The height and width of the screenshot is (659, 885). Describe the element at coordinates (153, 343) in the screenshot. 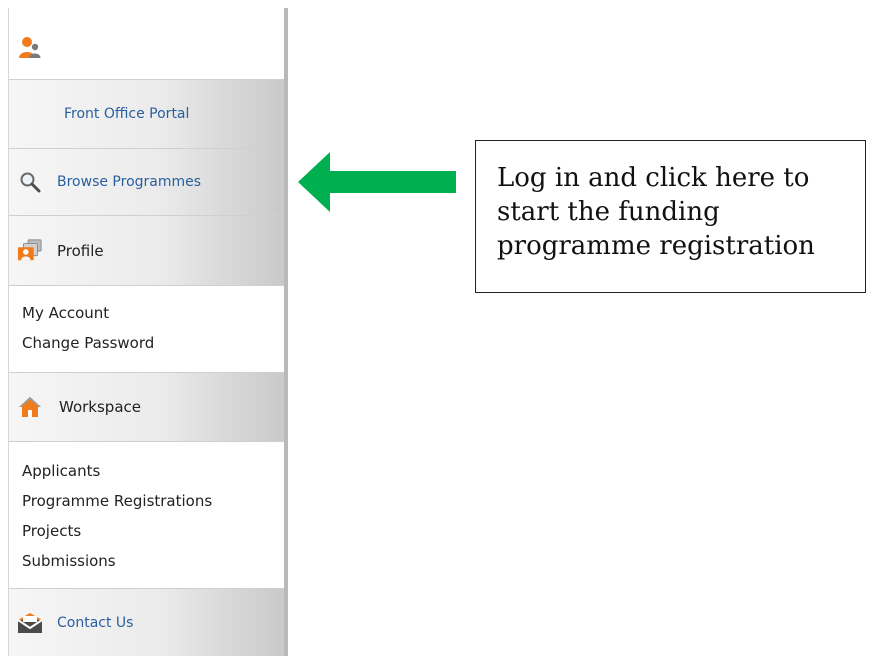

I see `menu-item-change-password: Change Password` at that location.